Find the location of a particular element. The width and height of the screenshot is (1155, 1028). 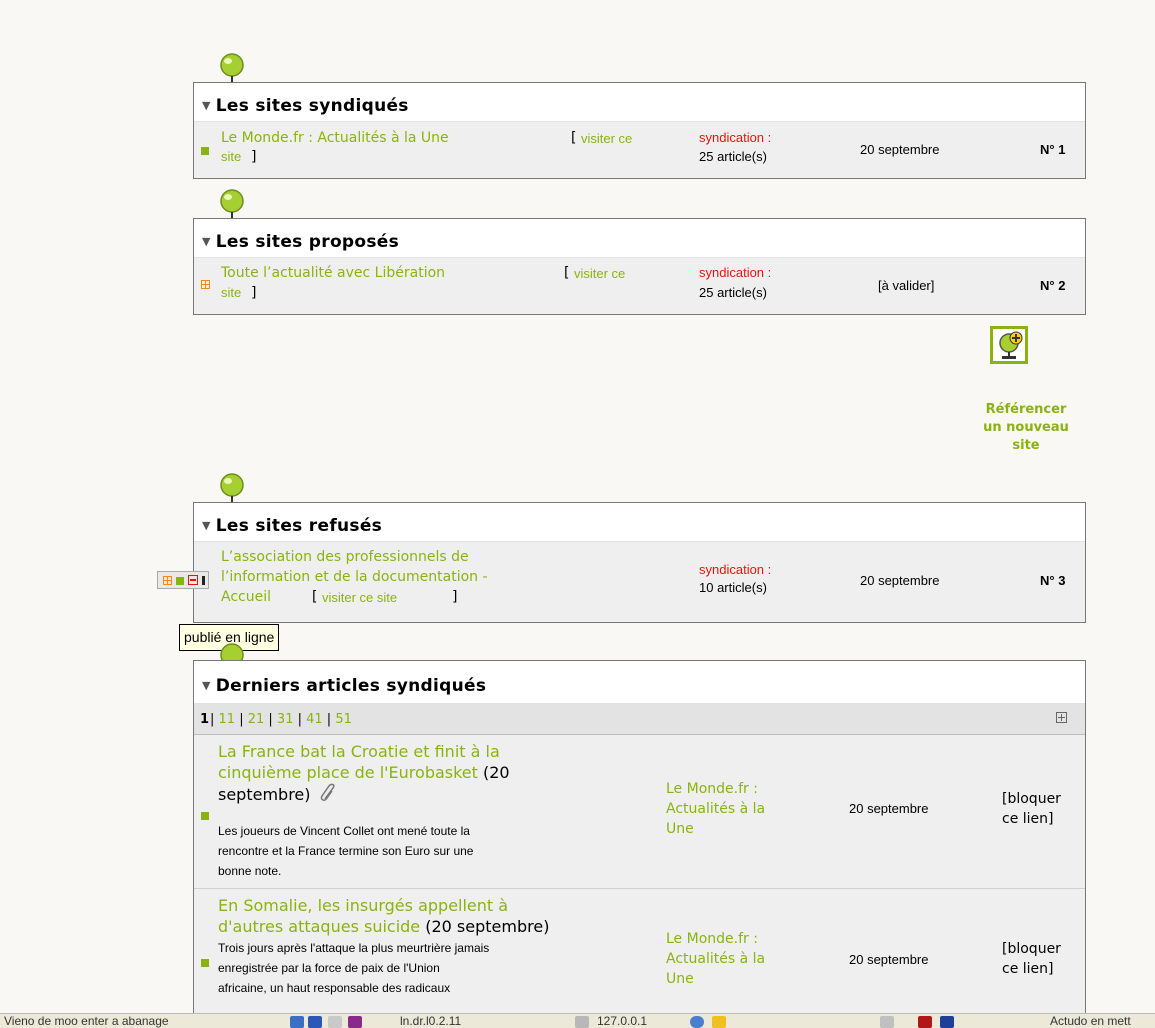

taskbar-status-text: Vieno de moo enter a abanage is located at coordinates (86, 1021).